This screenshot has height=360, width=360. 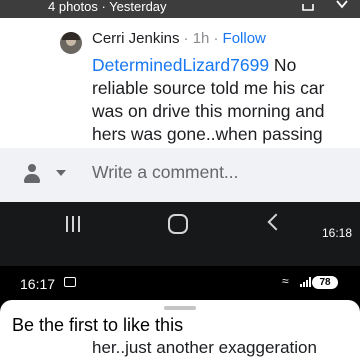 What do you see at coordinates (180, 308) in the screenshot?
I see `sheet-handle` at bounding box center [180, 308].